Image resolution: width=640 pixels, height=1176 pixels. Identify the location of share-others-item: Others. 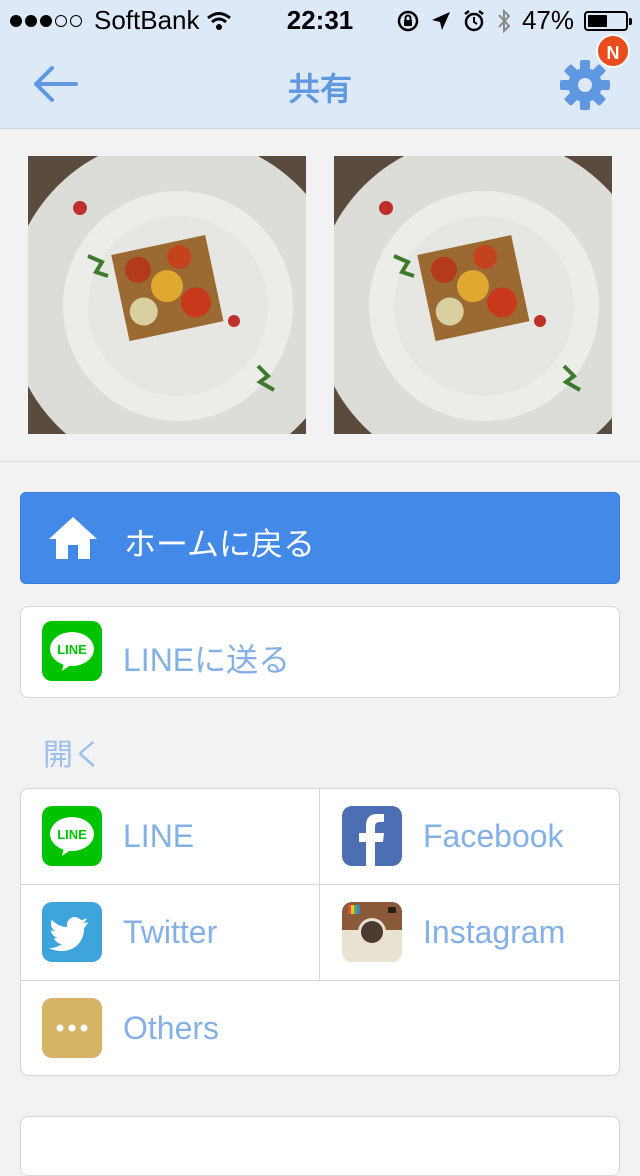
(320, 1028).